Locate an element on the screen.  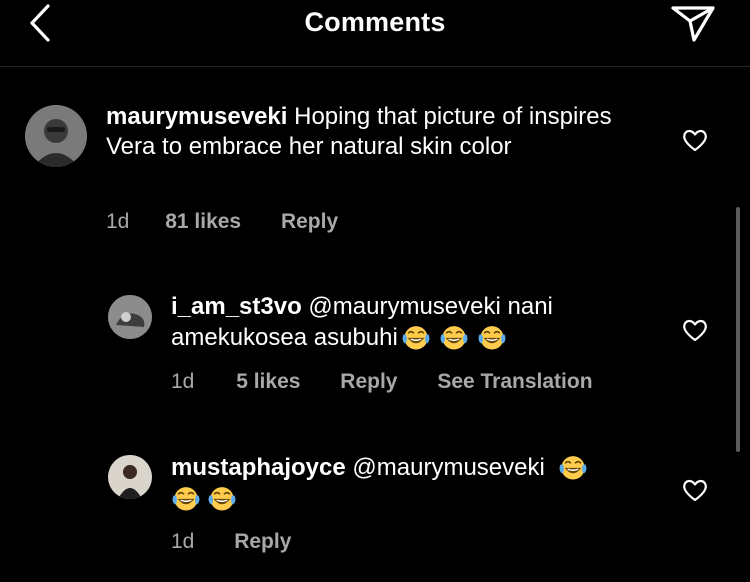
header-bar: Comments is located at coordinates (375, 33).